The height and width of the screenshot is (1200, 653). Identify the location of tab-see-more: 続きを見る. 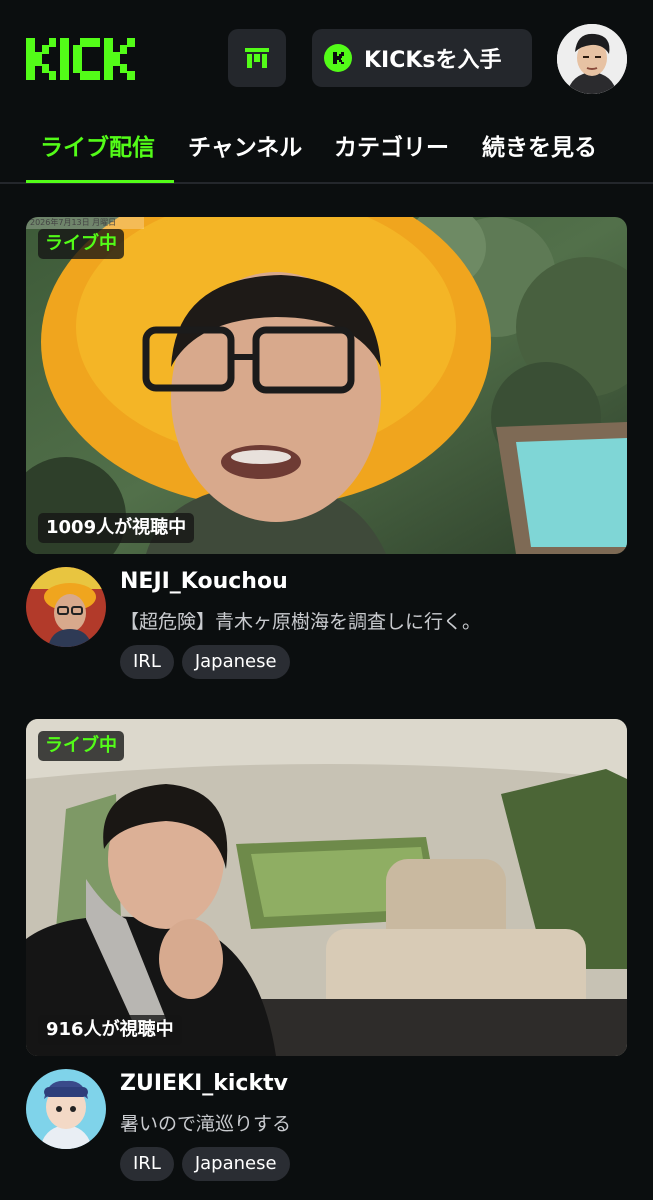
(539, 145).